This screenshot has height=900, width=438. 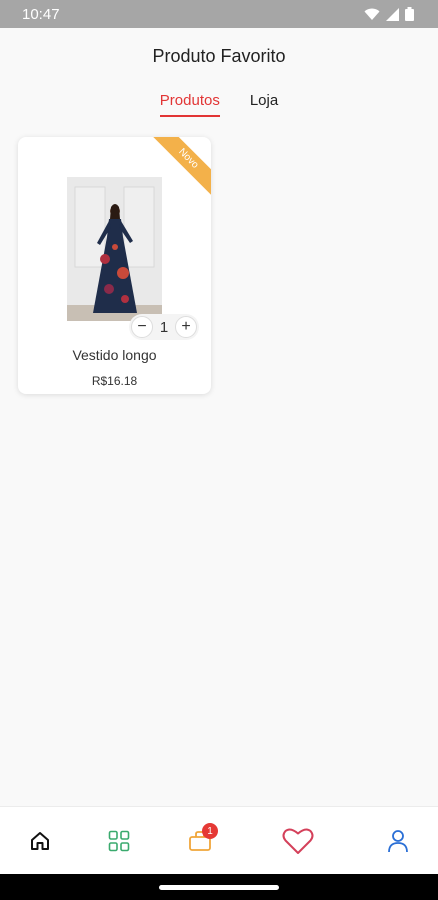 I want to click on tab-bar: Produtos Loja, so click(x=219, y=104).